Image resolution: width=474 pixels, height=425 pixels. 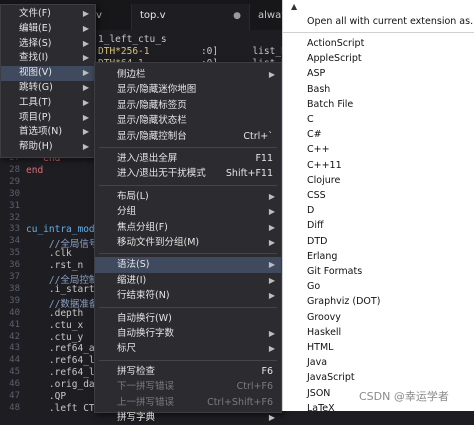 What do you see at coordinates (378, 317) in the screenshot?
I see `syntax-option: Groovy` at bounding box center [378, 317].